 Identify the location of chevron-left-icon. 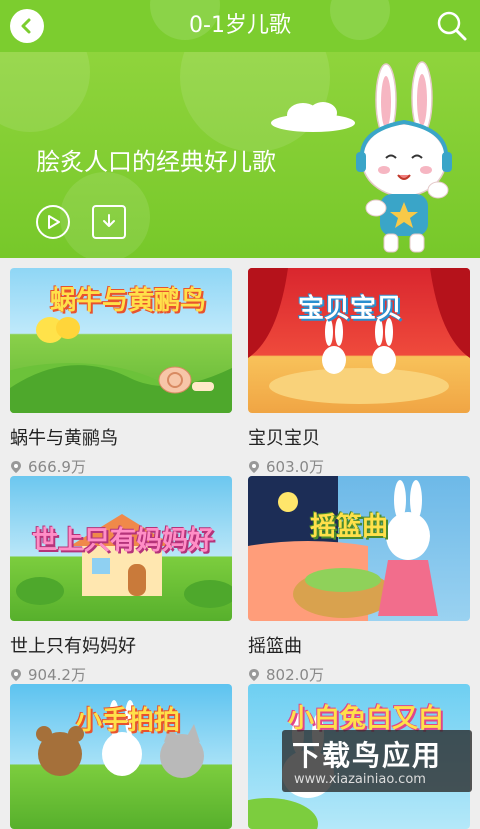
(26, 26).